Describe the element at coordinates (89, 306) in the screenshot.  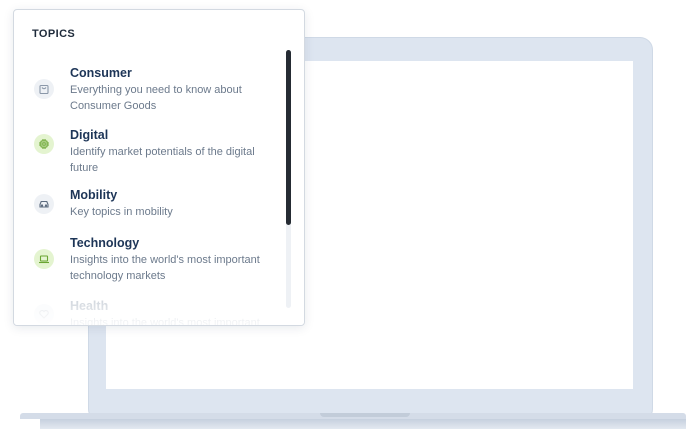
I see `topic-label: Health` at that location.